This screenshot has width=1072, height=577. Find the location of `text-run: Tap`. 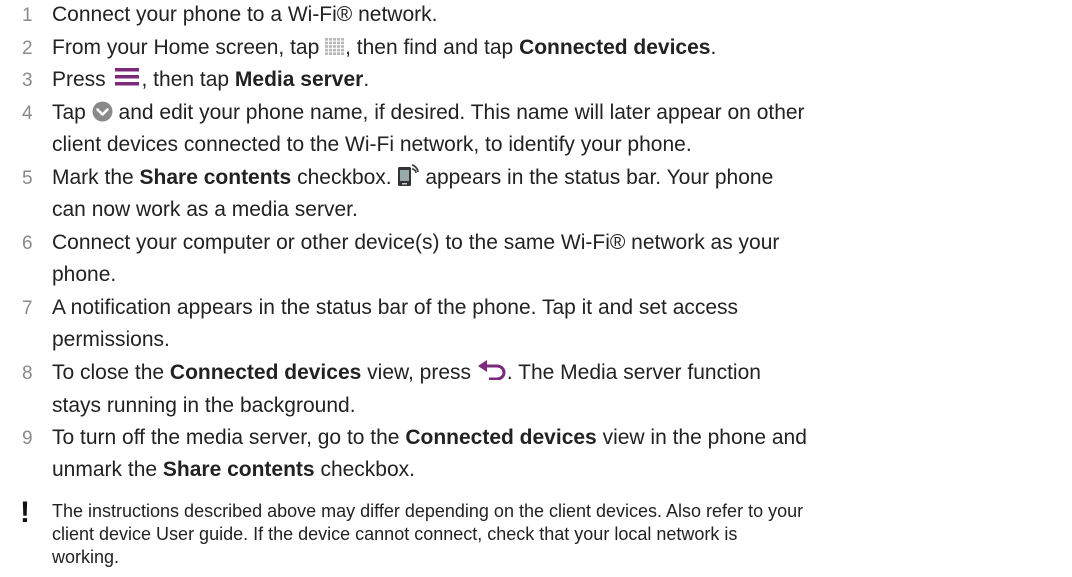

text-run: Tap is located at coordinates (72, 112).